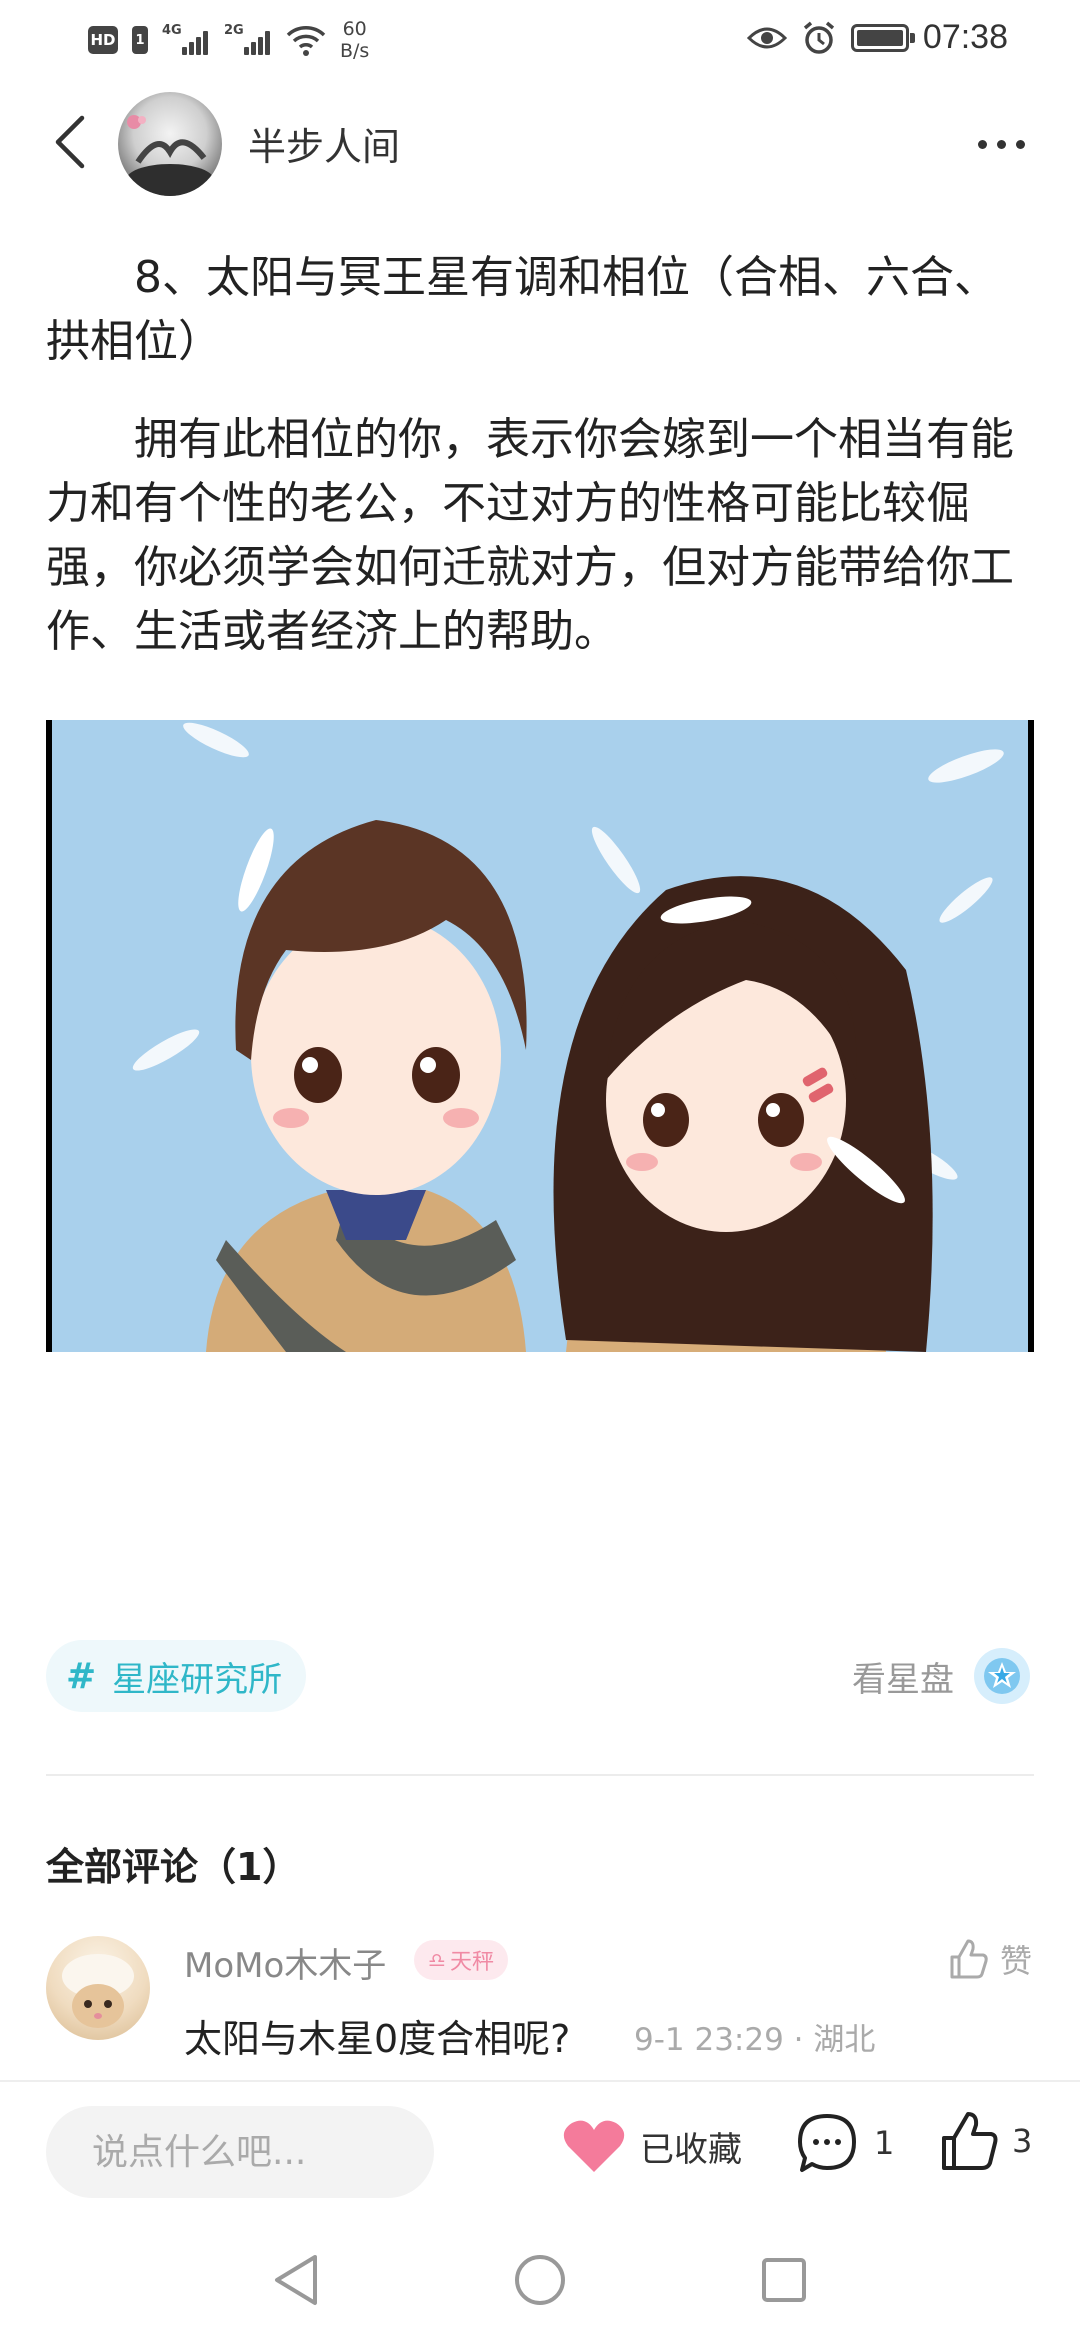  Describe the element at coordinates (240, 2152) in the screenshot. I see `comment-input` at that location.